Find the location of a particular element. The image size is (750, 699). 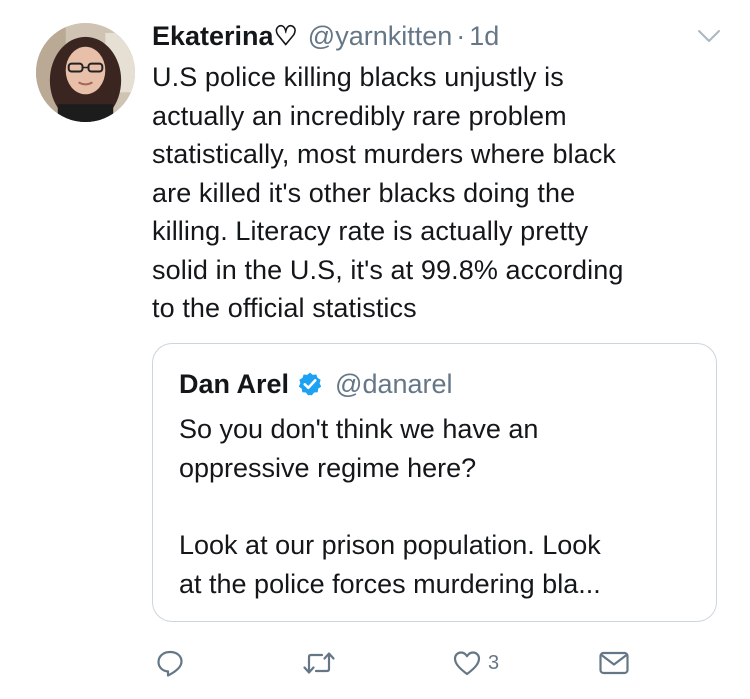

avatar is located at coordinates (85, 72).